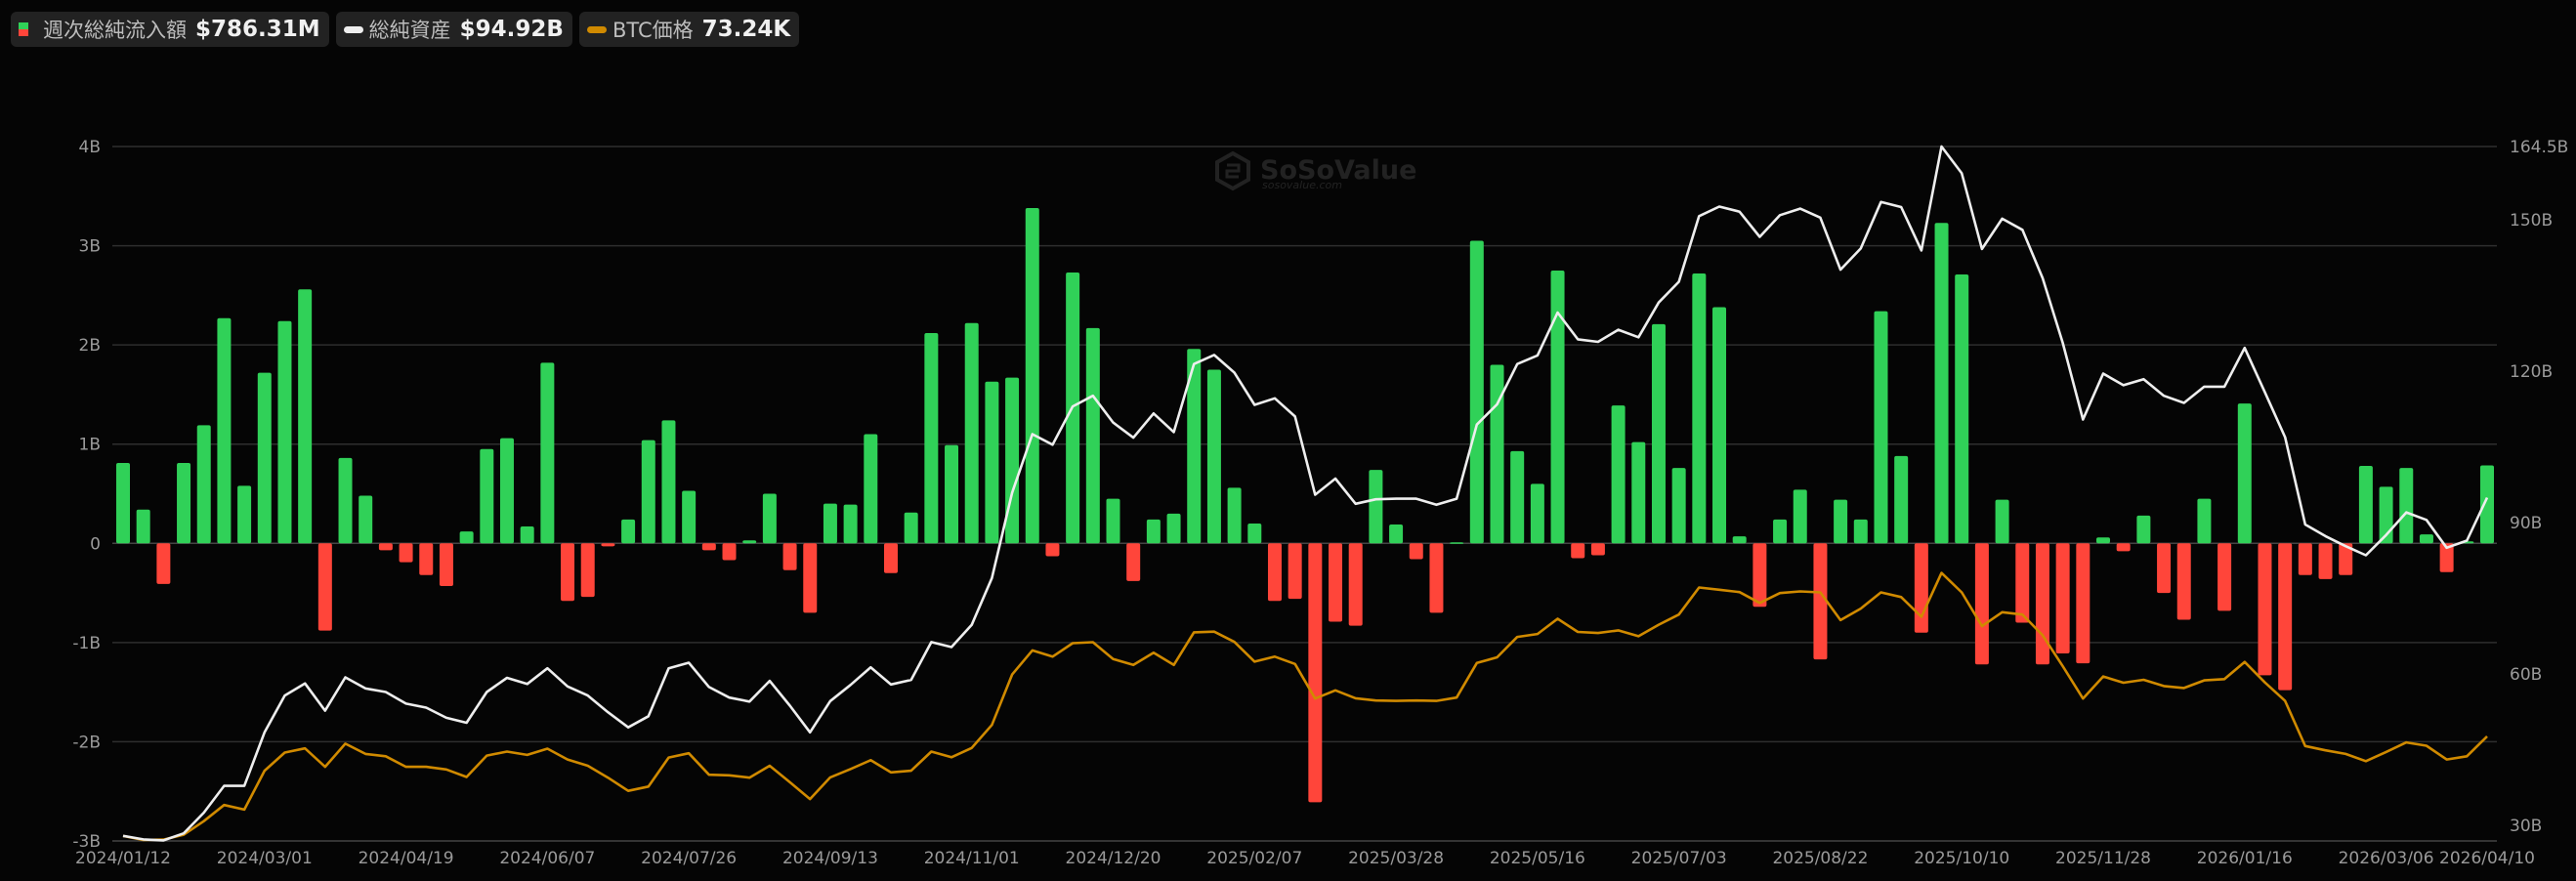 This screenshot has width=2576, height=881. What do you see at coordinates (1961, 858) in the screenshot?
I see `x-axis-tick-label: 2025/10/10` at bounding box center [1961, 858].